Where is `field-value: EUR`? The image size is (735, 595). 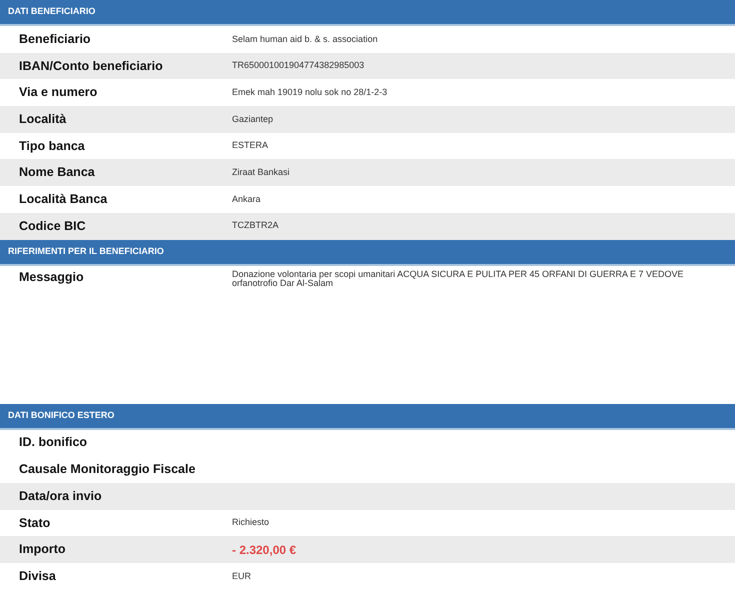
field-value: EUR is located at coordinates (242, 576).